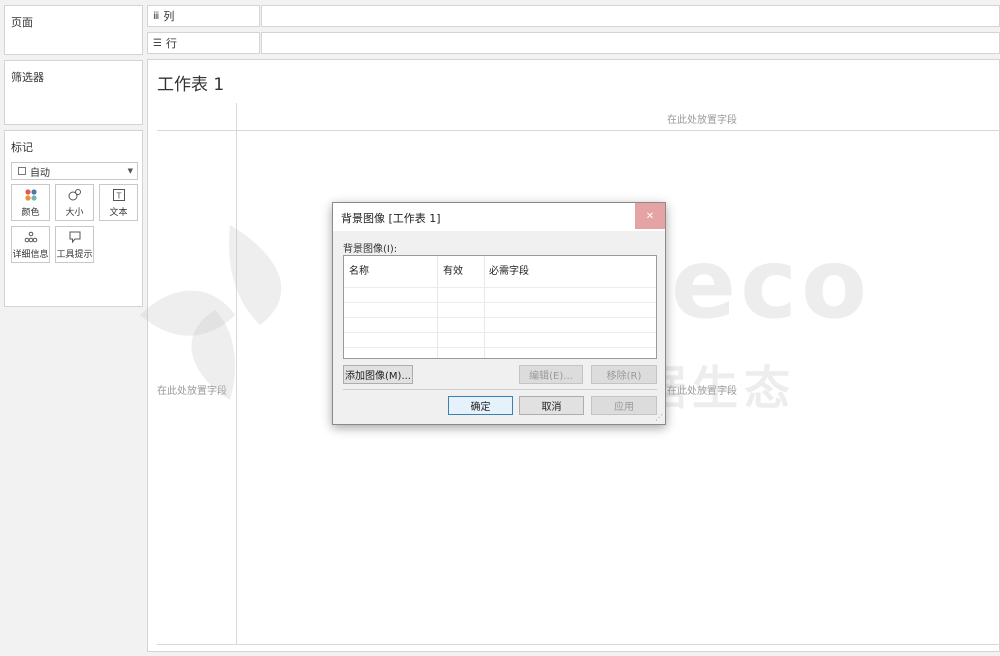  Describe the element at coordinates (500, 307) in the screenshot. I see `image-list: 名称 有效 必需字段` at that location.